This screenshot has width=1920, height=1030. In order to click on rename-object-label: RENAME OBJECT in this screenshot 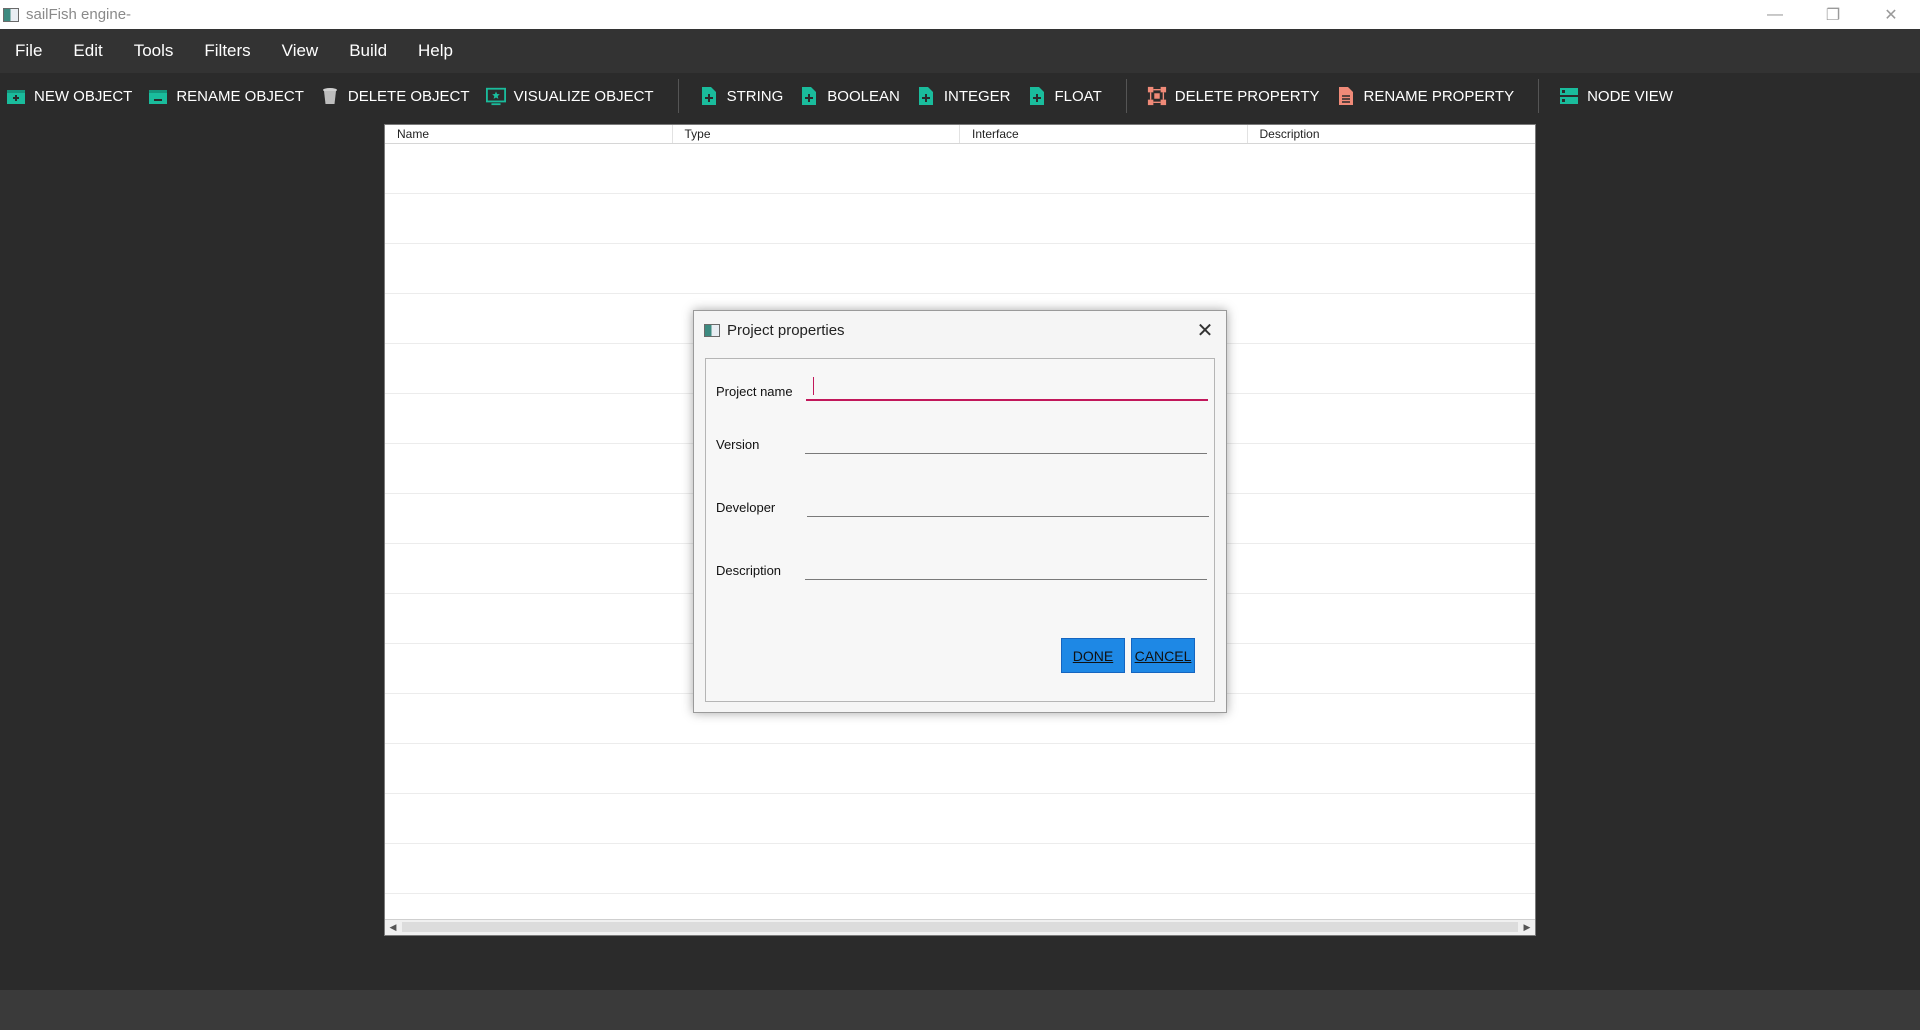, I will do `click(240, 96)`.